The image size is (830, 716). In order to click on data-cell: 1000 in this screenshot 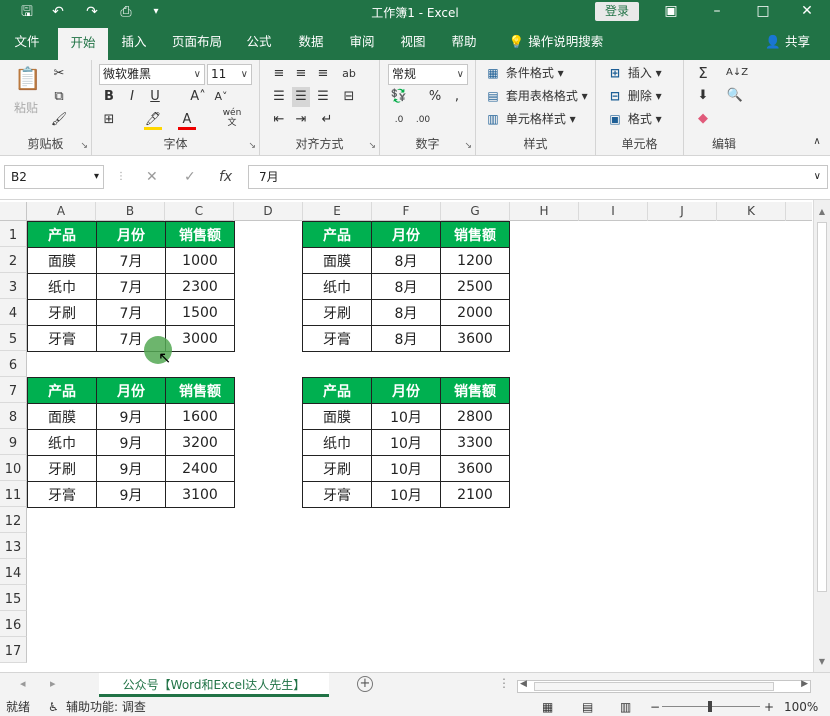, I will do `click(200, 260)`.